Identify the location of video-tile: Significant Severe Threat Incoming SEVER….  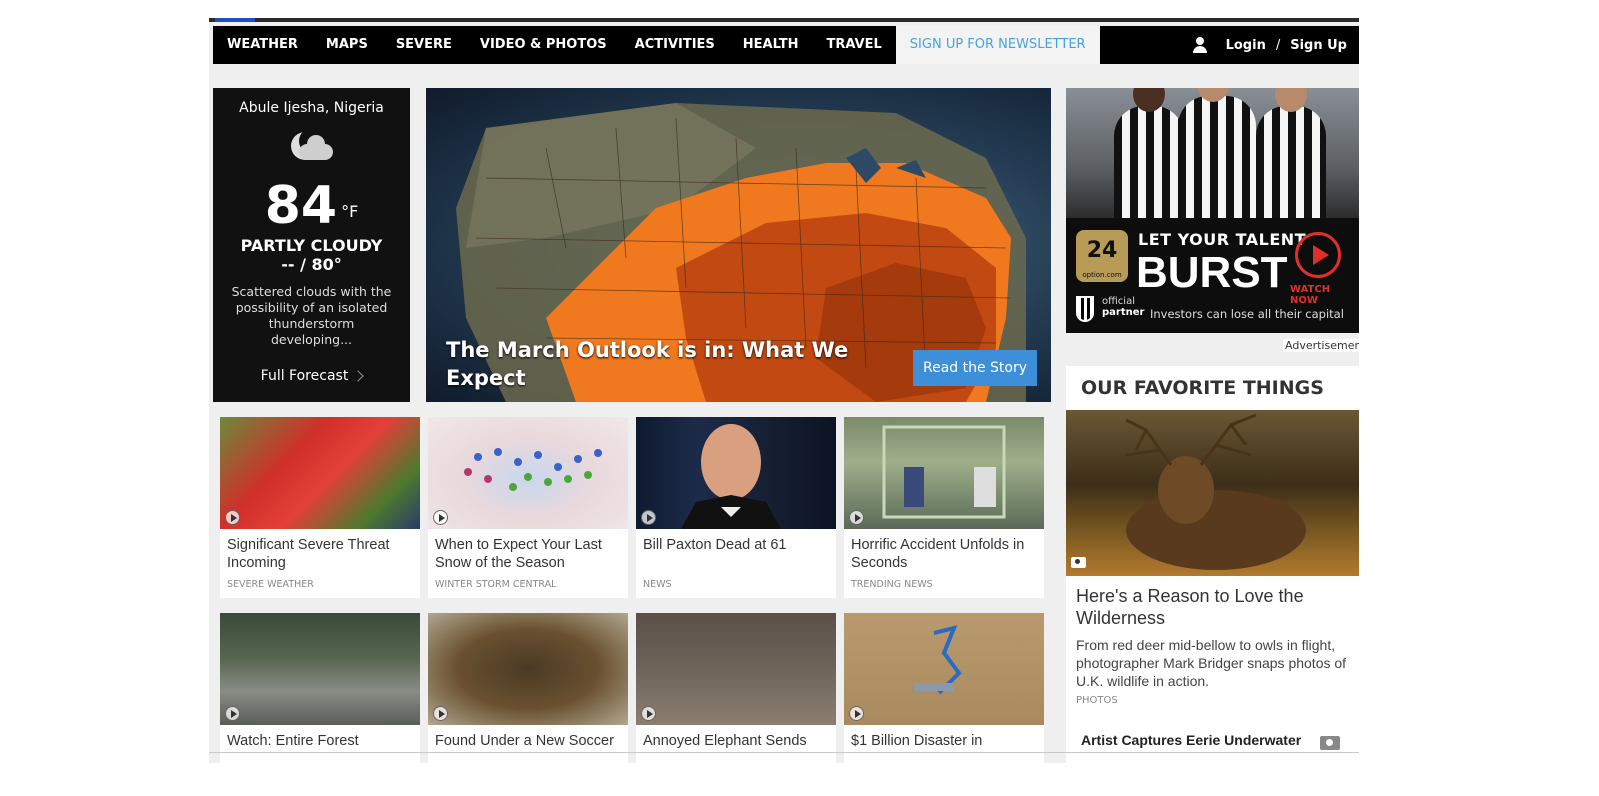
(320, 507).